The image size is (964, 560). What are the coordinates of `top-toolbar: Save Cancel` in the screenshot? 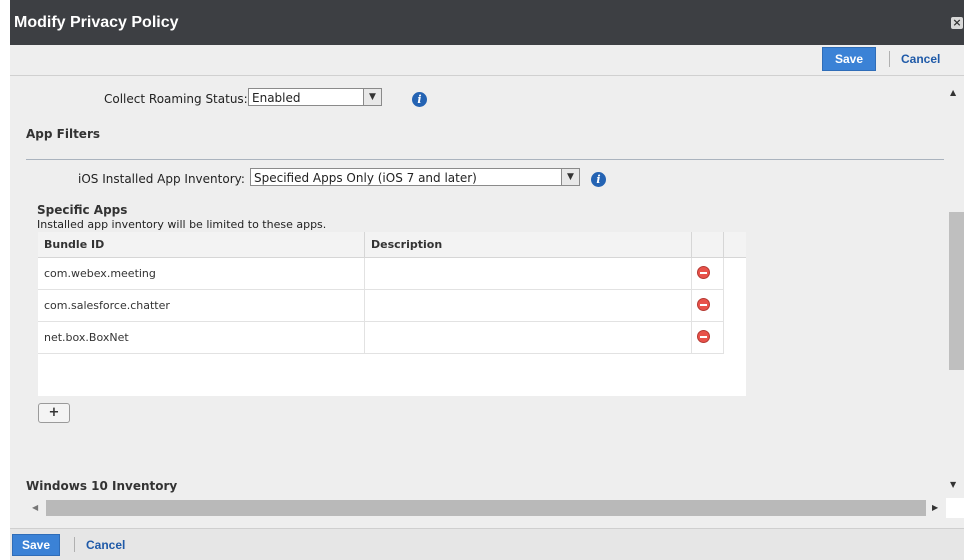 It's located at (487, 60).